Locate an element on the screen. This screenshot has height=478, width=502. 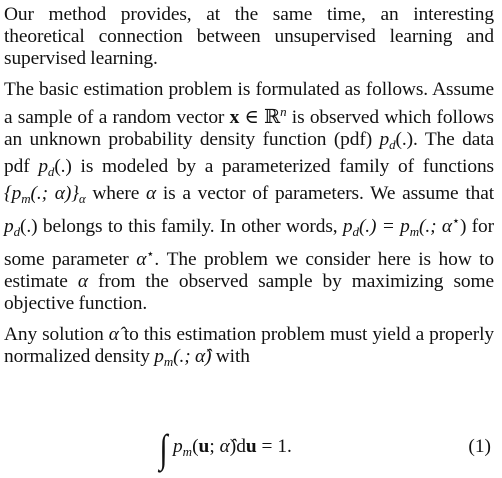
integral-sign: ∫ is located at coordinates (163, 448).